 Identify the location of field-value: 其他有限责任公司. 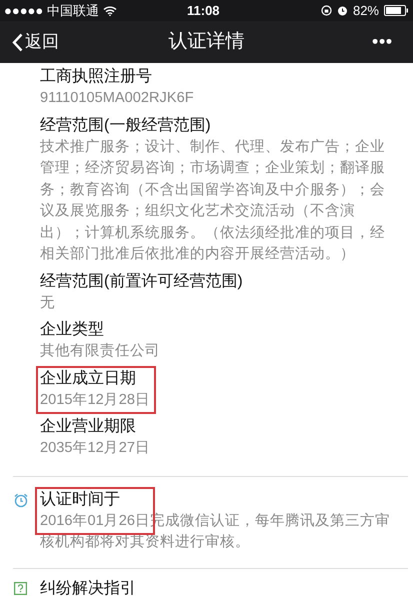
(100, 351).